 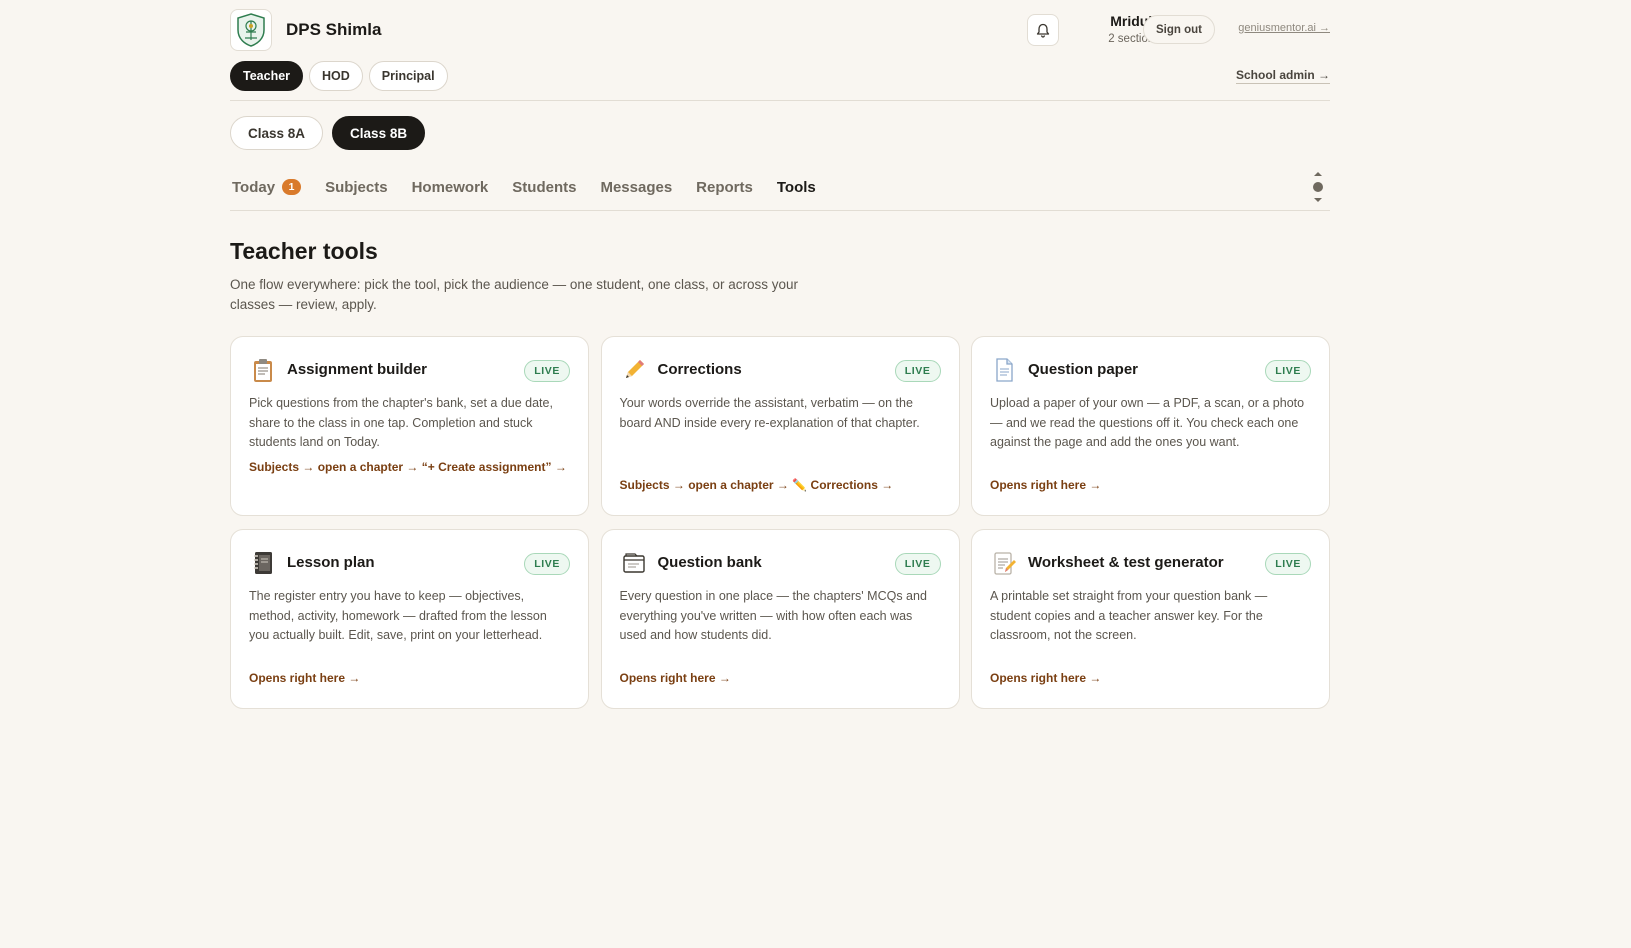 What do you see at coordinates (267, 76) in the screenshot?
I see `role-teacher: Teacher` at bounding box center [267, 76].